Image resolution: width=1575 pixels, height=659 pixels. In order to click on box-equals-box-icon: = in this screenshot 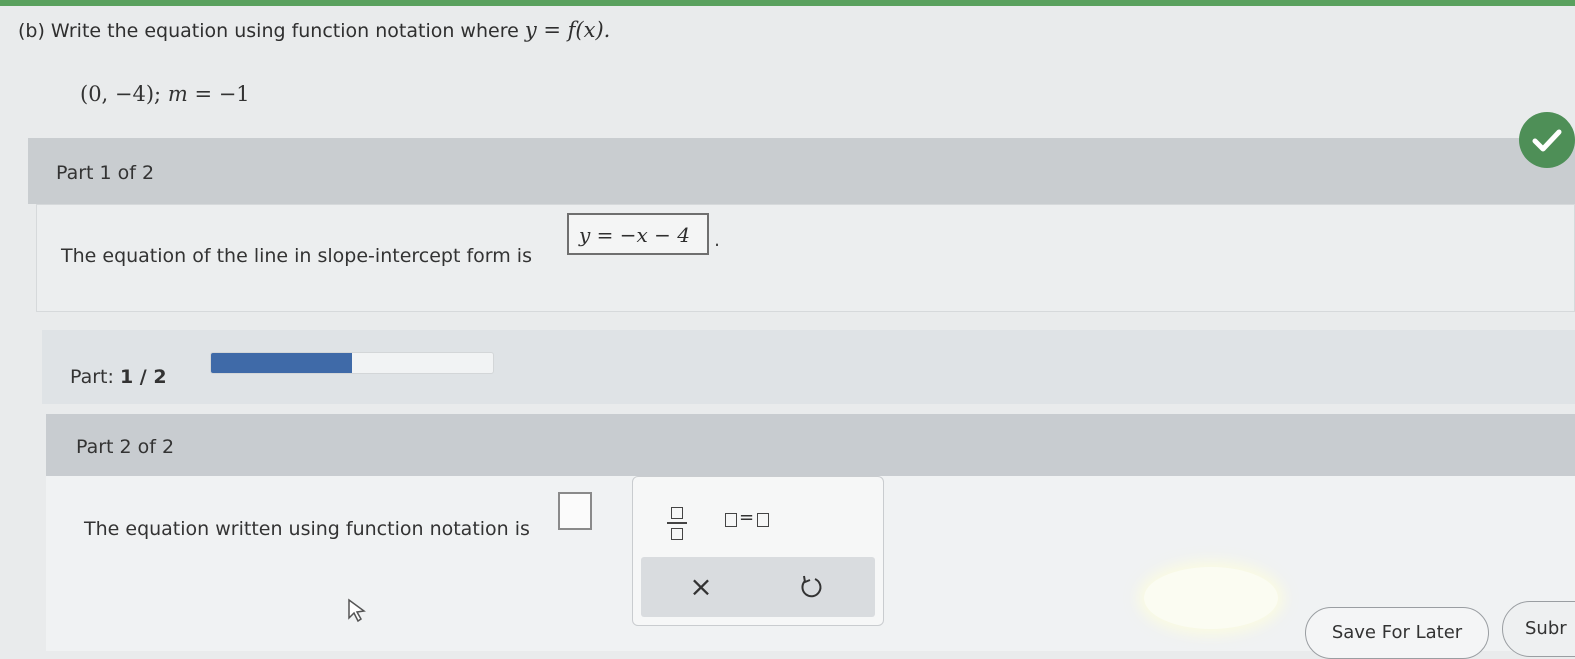, I will do `click(755, 520)`.